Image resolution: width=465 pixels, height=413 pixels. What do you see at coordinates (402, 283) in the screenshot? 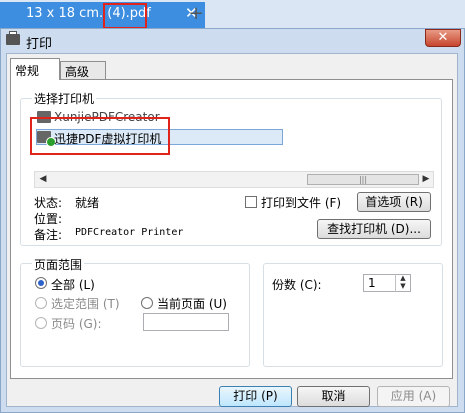
I see `copies-spinner-icon: ▲ ▼` at bounding box center [402, 283].